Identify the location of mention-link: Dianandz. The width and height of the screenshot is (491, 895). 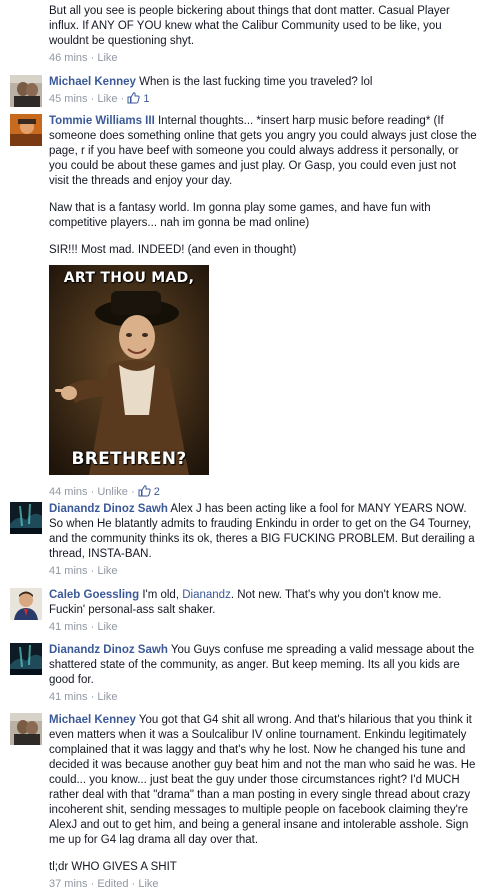
(206, 595).